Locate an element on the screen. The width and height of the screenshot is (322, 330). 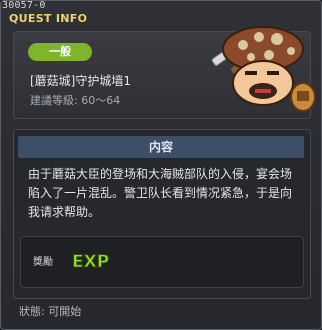
reward-box: 獎勵 EXP is located at coordinates (162, 262).